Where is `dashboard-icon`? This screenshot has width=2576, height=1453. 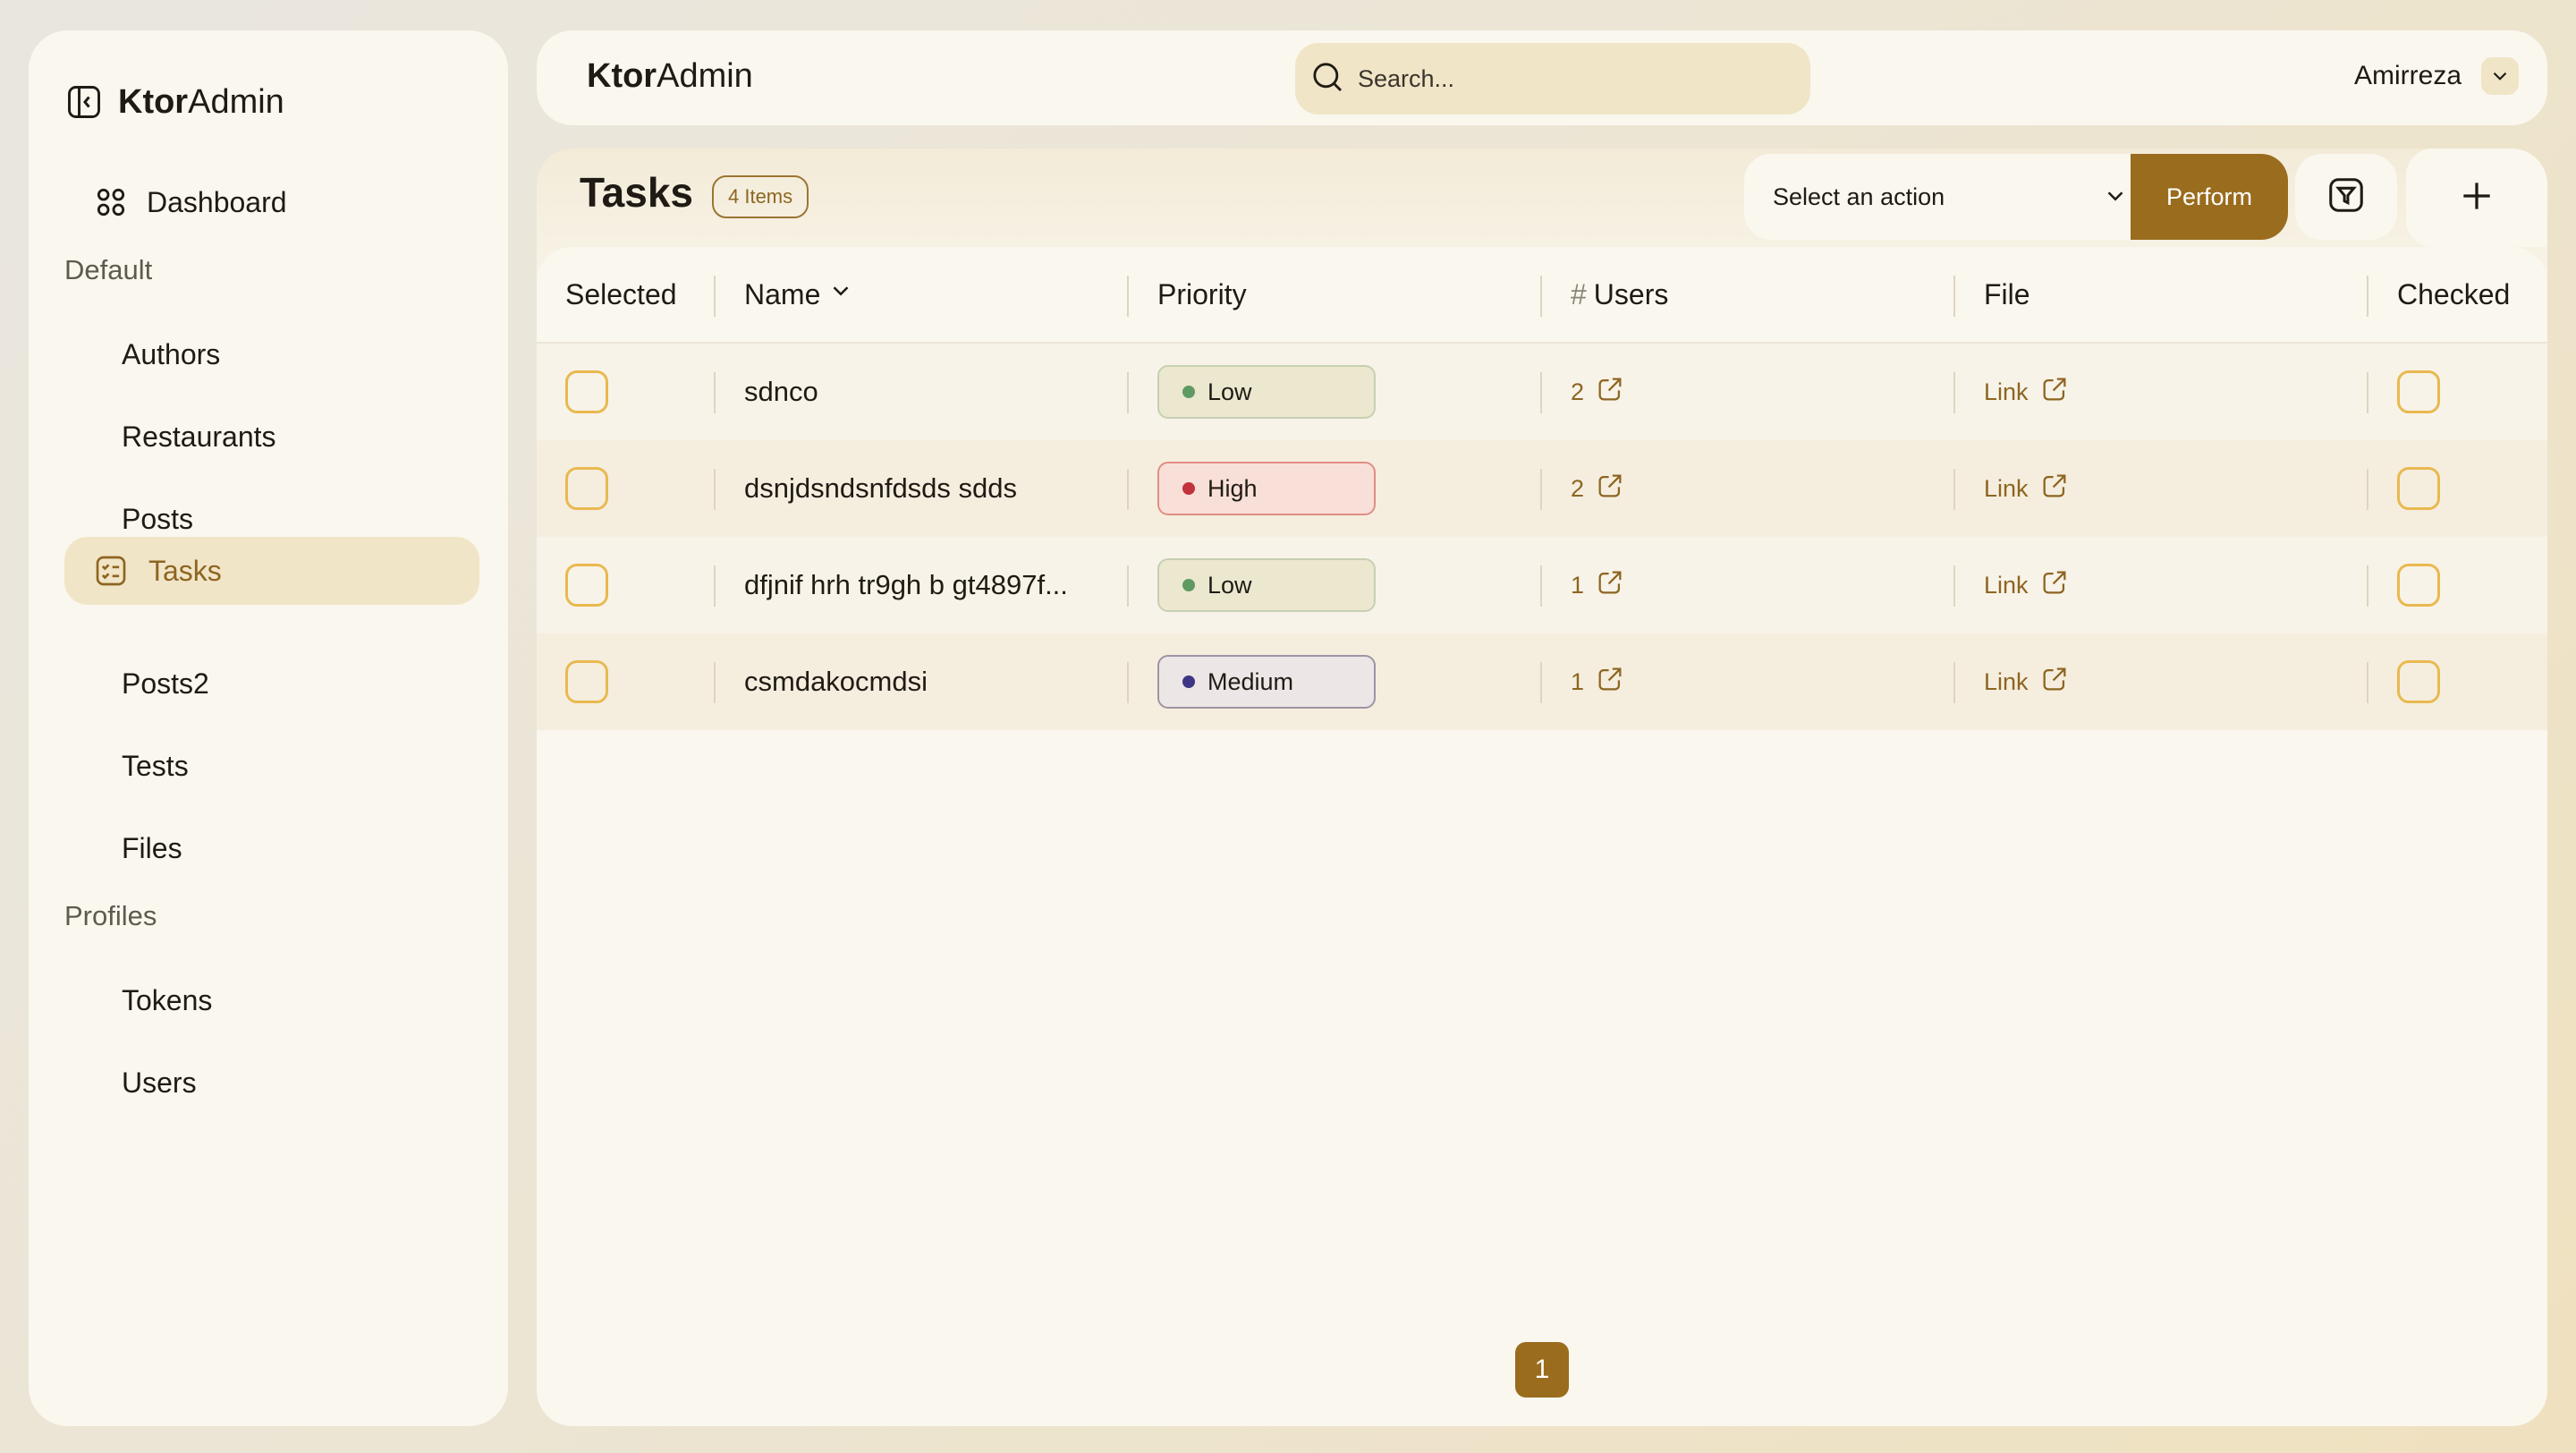
dashboard-icon is located at coordinates (111, 202).